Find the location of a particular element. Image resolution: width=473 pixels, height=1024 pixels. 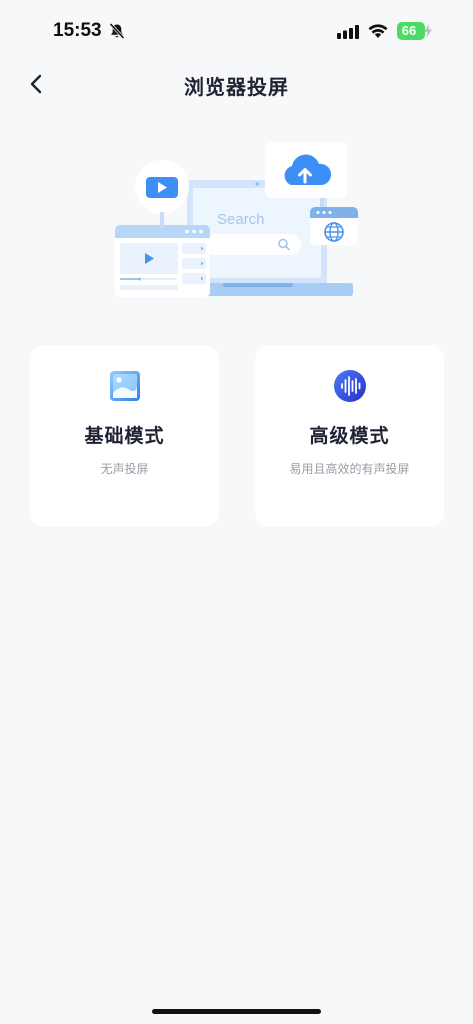

video-window-graphic is located at coordinates (162, 261).